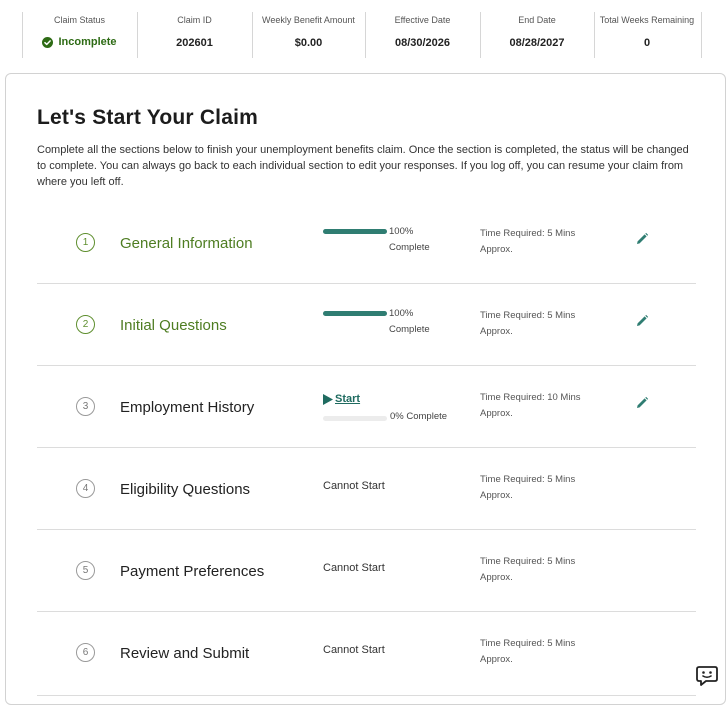  What do you see at coordinates (194, 20) in the screenshot?
I see `claim-id-label: Claim ID` at bounding box center [194, 20].